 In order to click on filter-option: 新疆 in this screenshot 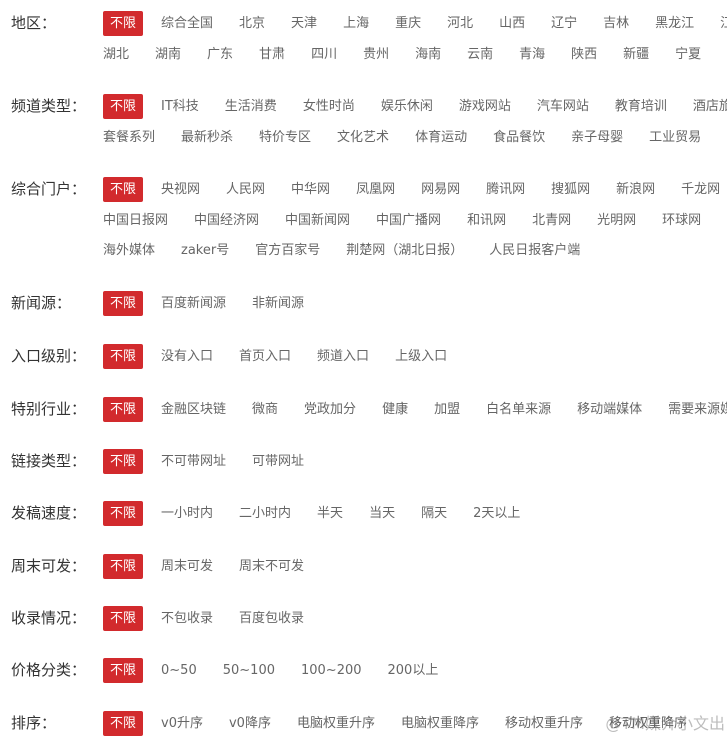, I will do `click(636, 54)`.